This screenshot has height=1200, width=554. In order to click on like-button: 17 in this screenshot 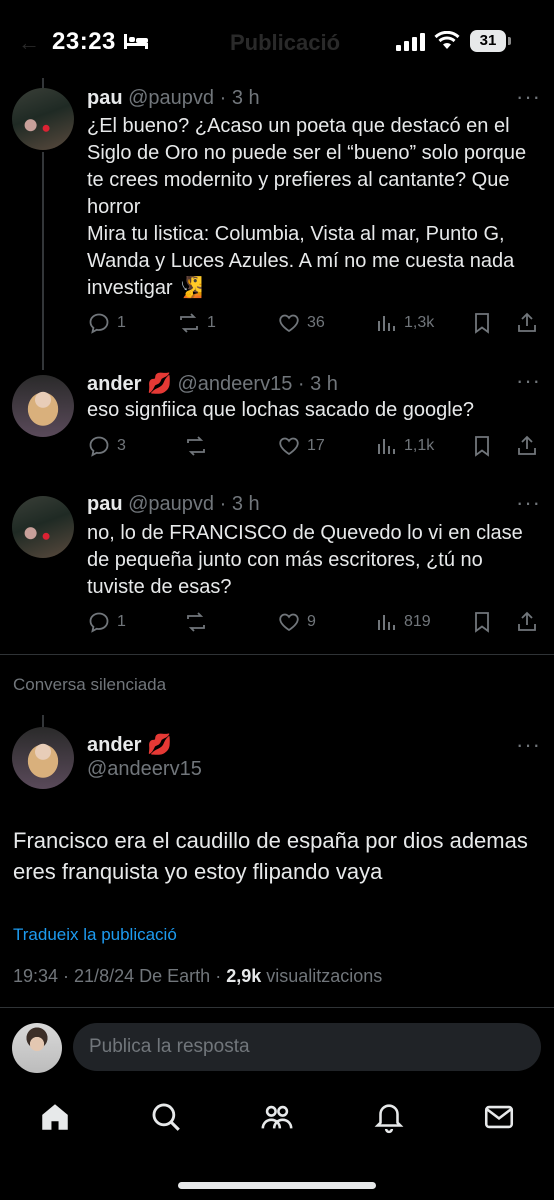, I will do `click(301, 446)`.